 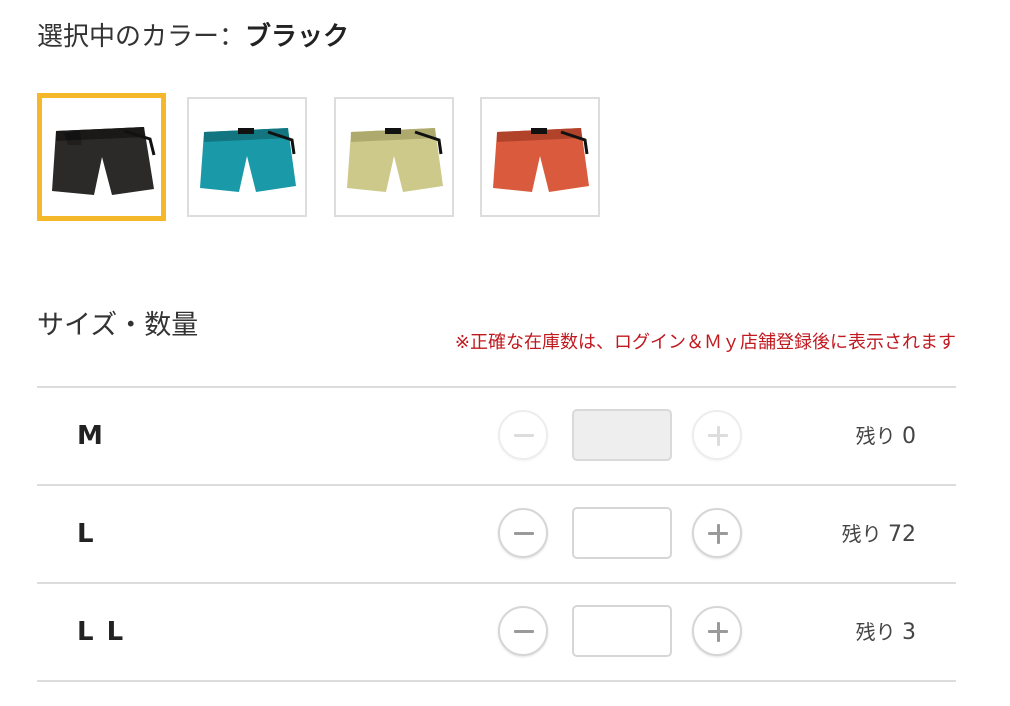 What do you see at coordinates (101, 632) in the screenshot?
I see `size-label: L L` at bounding box center [101, 632].